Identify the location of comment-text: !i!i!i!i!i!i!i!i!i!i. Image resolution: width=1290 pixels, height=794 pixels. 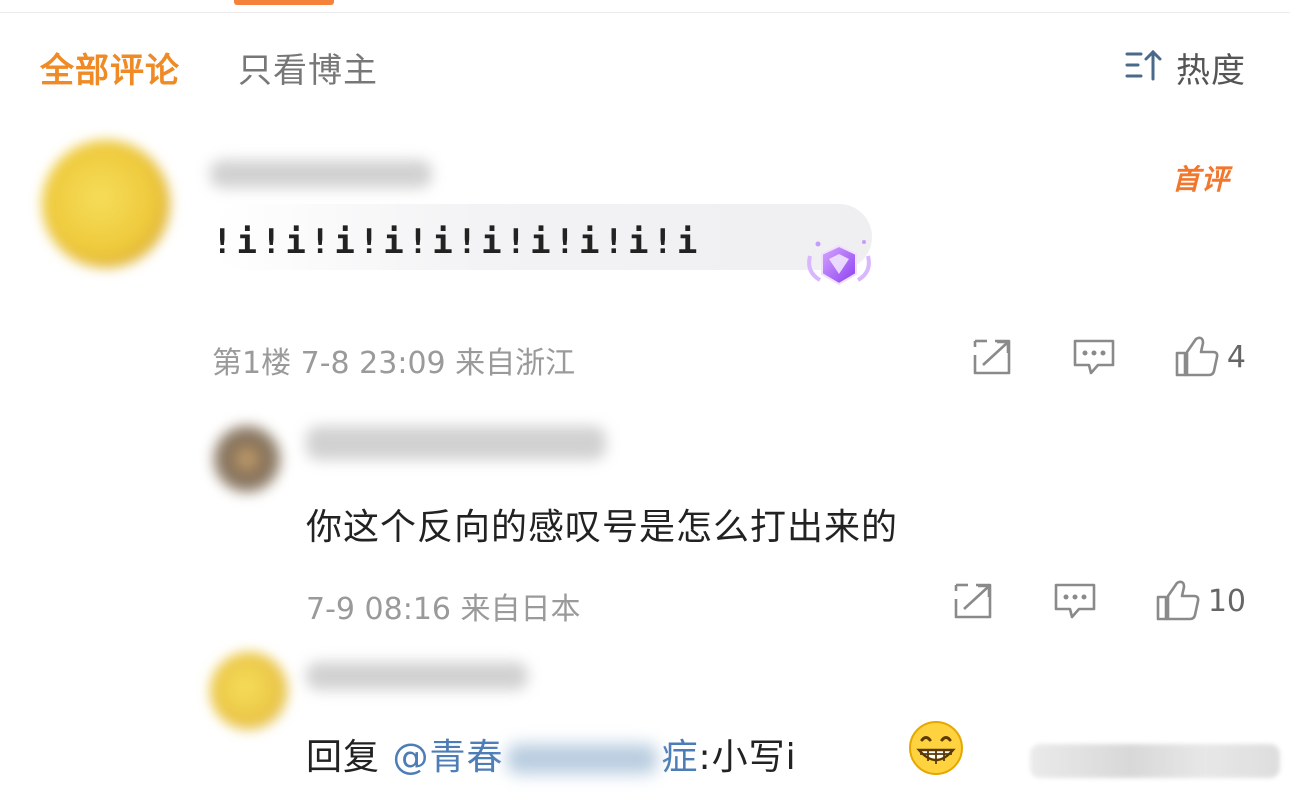
(457, 242).